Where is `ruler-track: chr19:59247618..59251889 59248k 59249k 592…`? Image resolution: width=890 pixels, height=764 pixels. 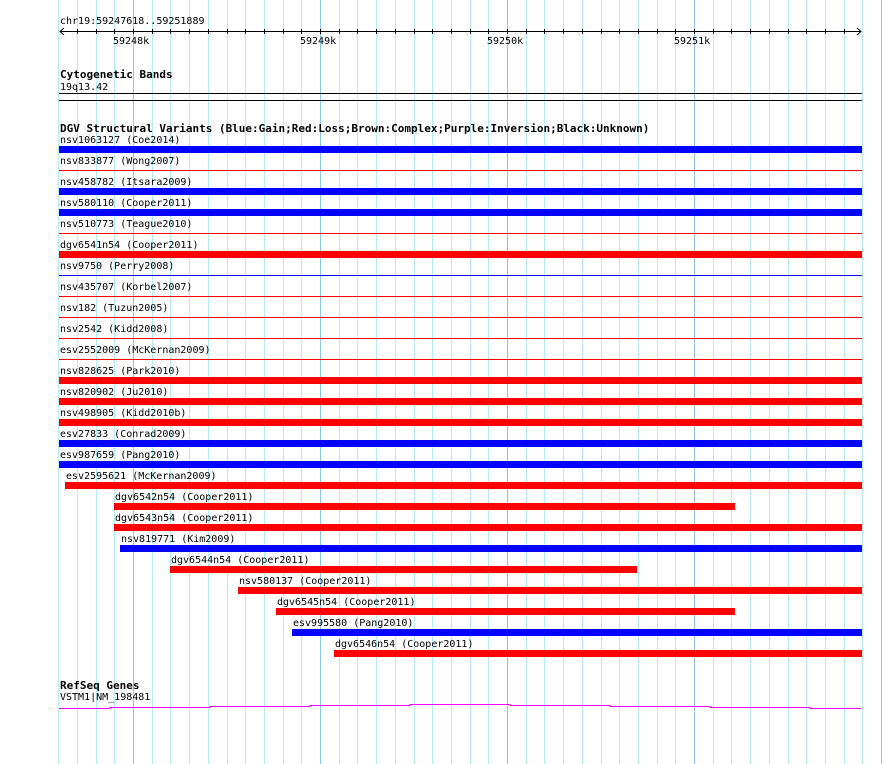 ruler-track: chr19:59247618..59251889 59248k 59249k 592… is located at coordinates (460, 31).